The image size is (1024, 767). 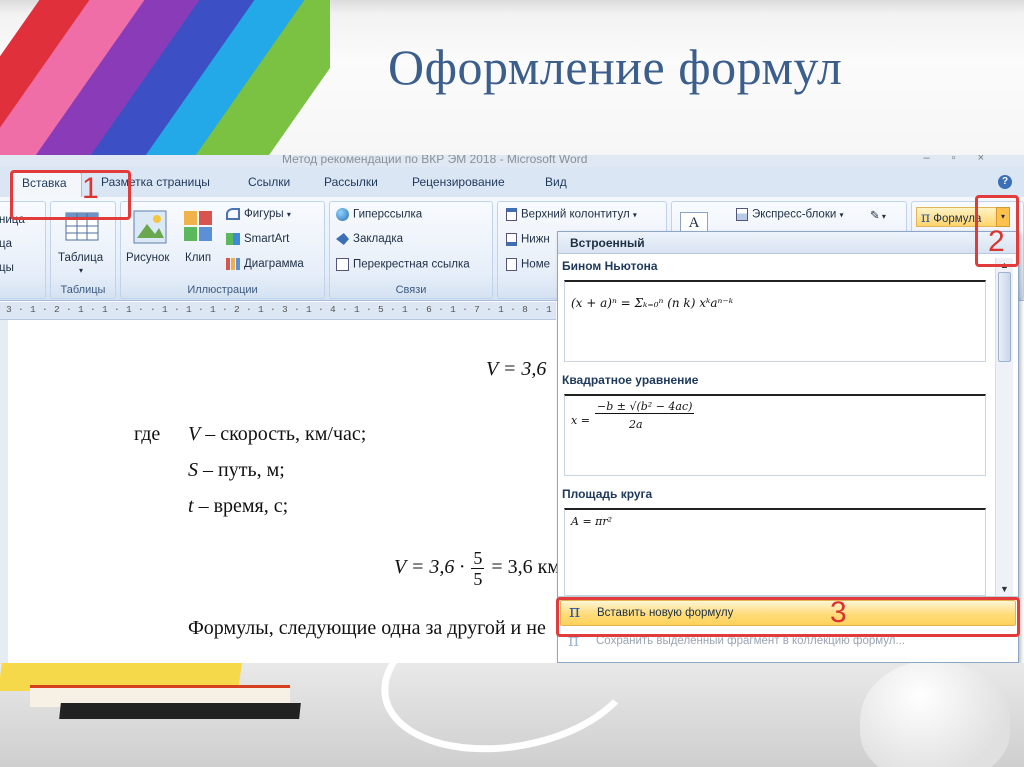 What do you see at coordinates (528, 264) in the screenshot?
I see `page-number-button: Номе` at bounding box center [528, 264].